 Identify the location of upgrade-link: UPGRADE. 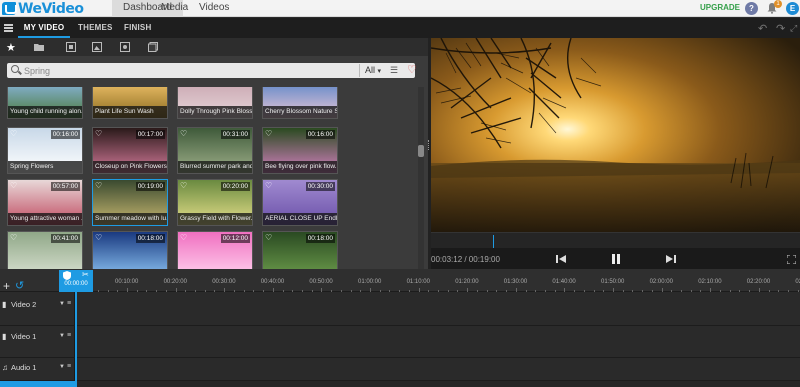
(720, 8).